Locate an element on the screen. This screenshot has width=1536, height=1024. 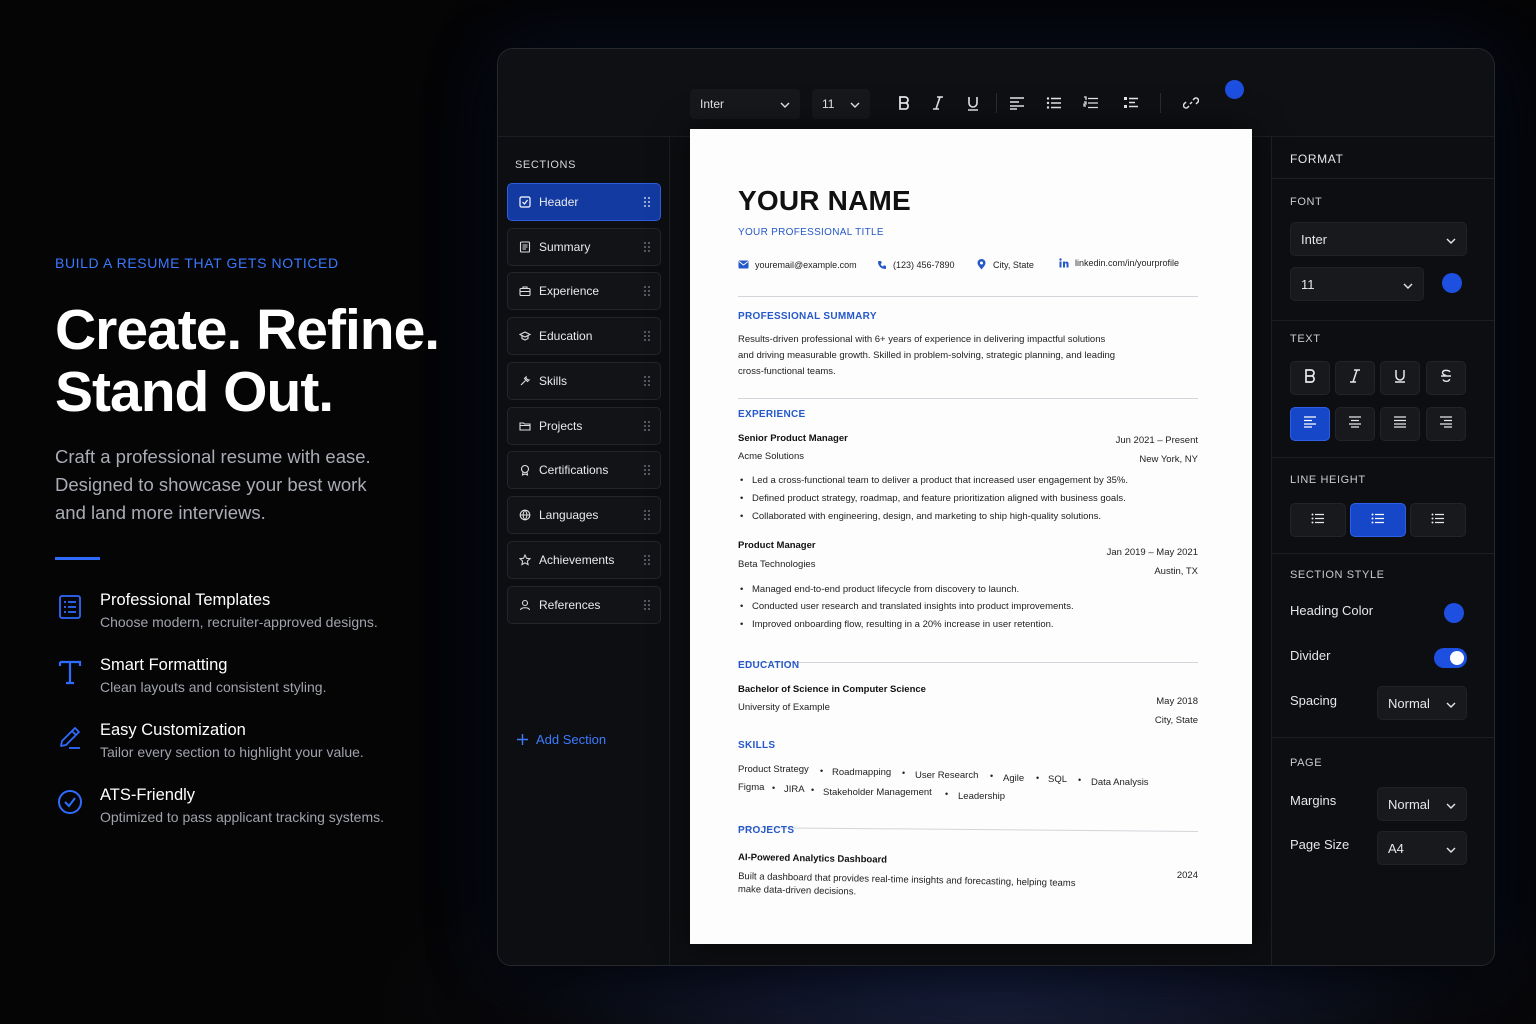
summary-heading: PROFESSIONAL SUMMARY is located at coordinates (807, 316).